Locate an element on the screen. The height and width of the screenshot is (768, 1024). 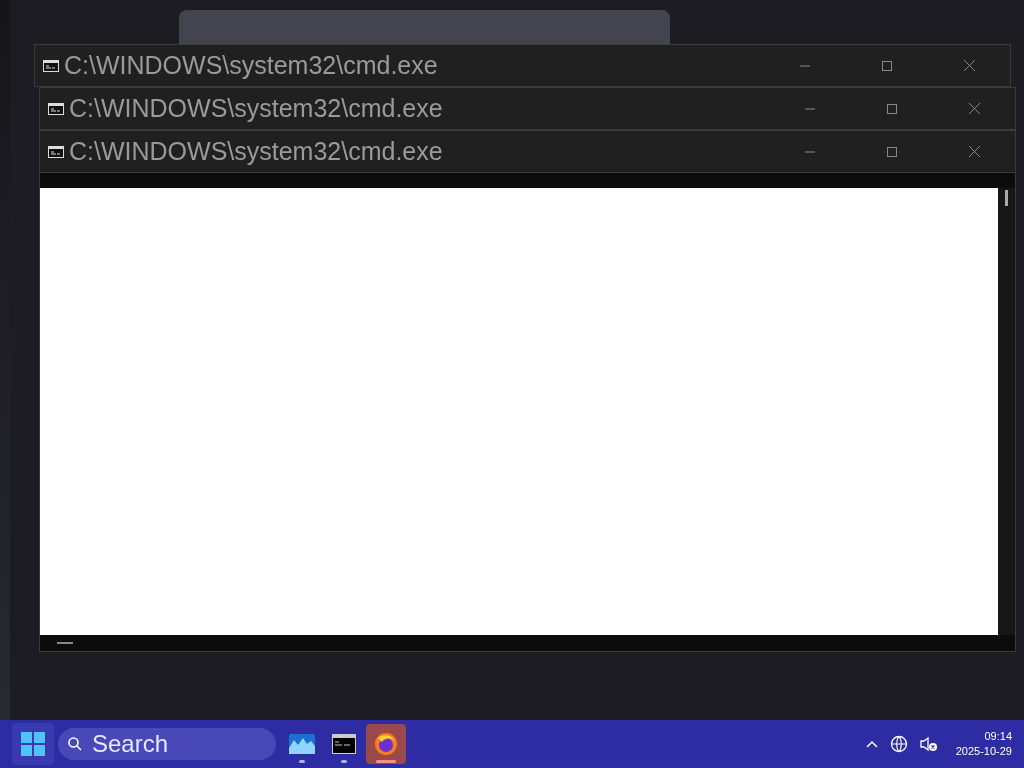
globe-icon is located at coordinates (898, 744).